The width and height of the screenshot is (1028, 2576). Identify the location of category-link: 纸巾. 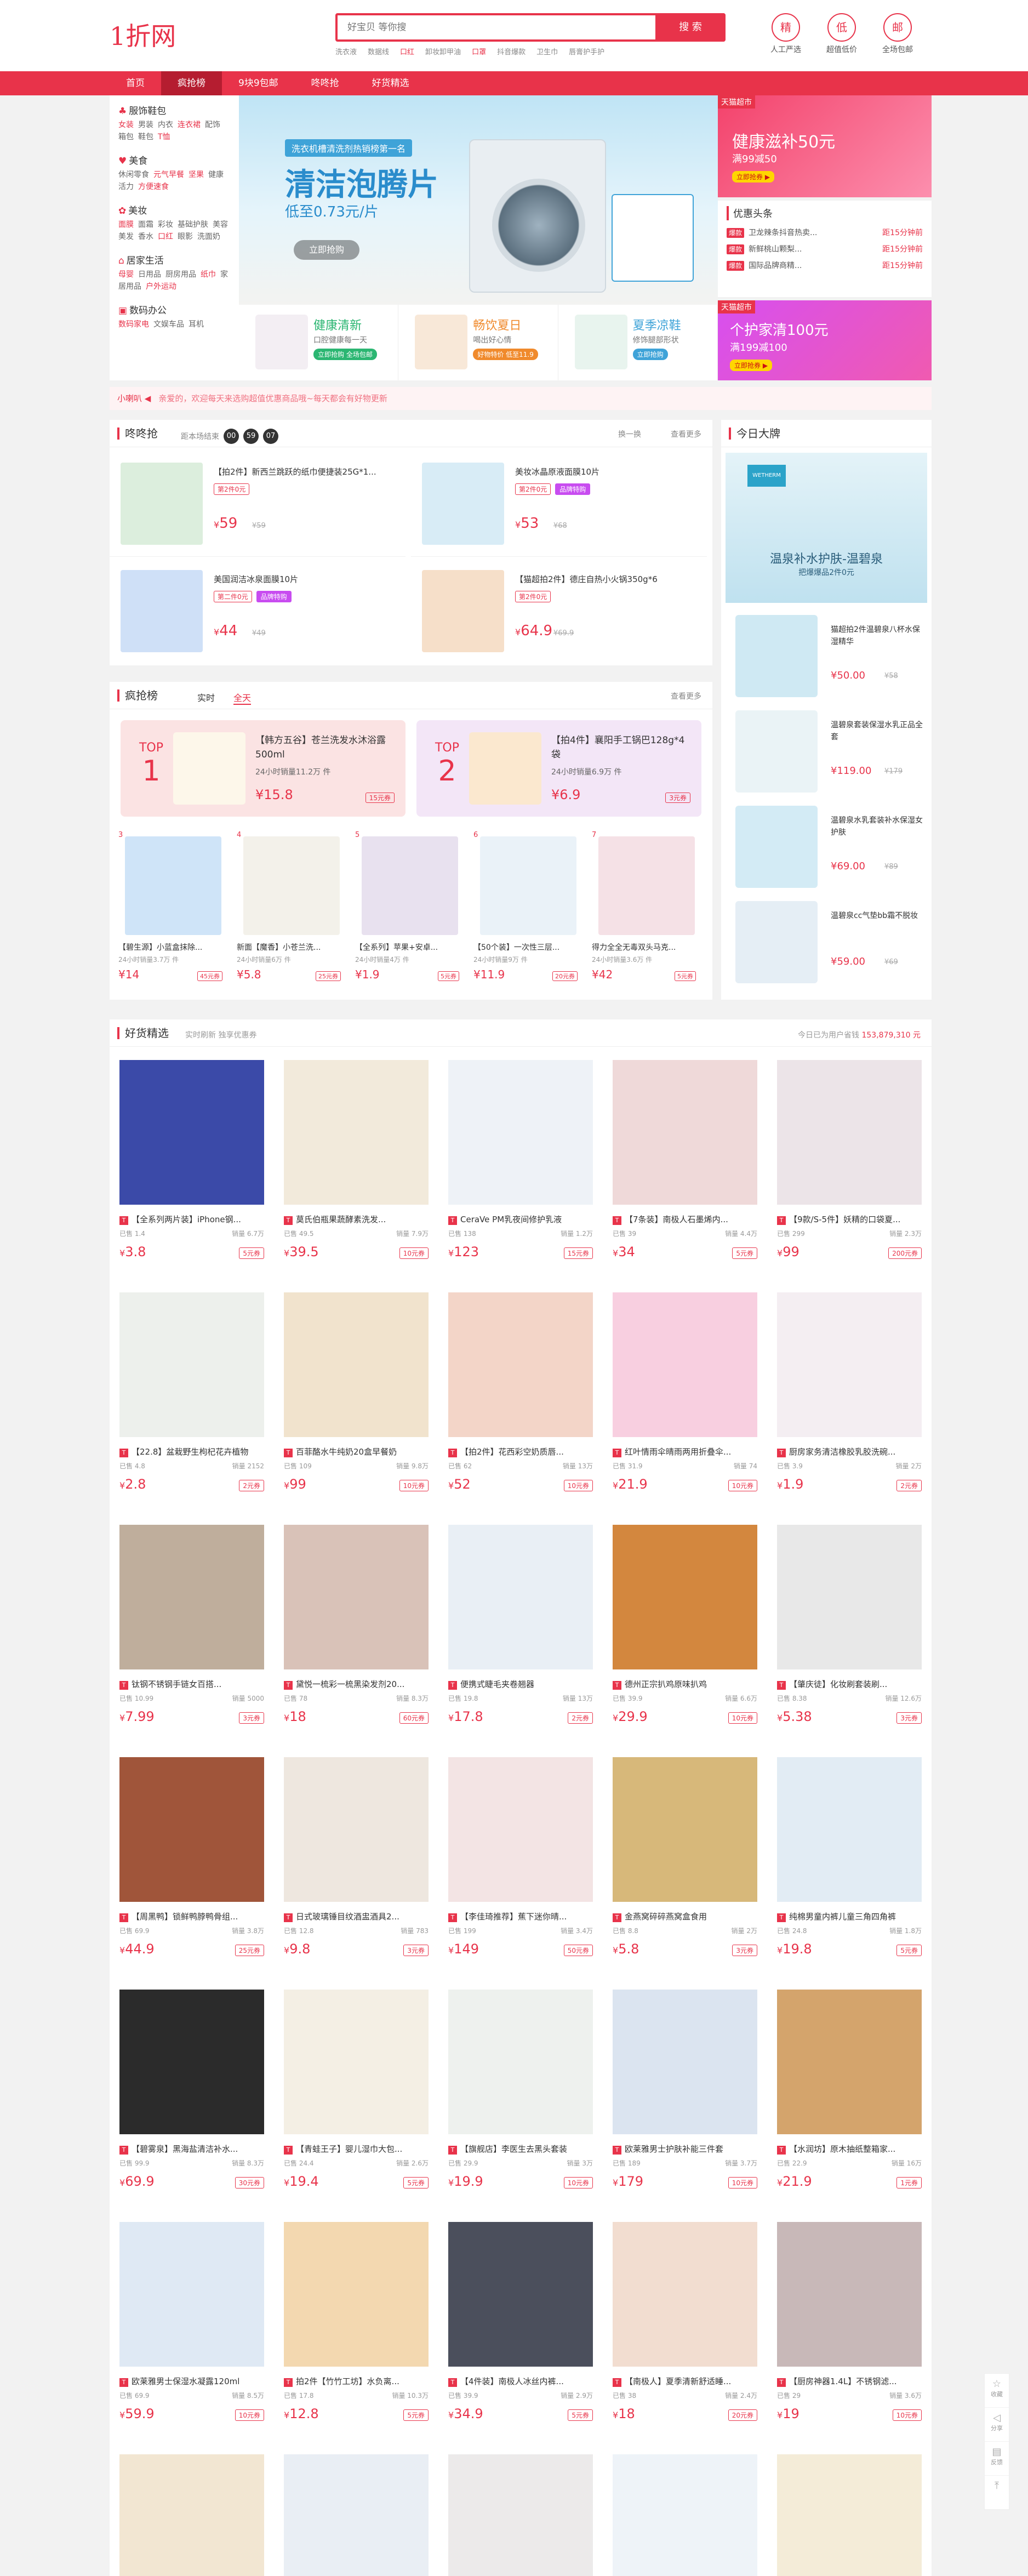
(208, 274).